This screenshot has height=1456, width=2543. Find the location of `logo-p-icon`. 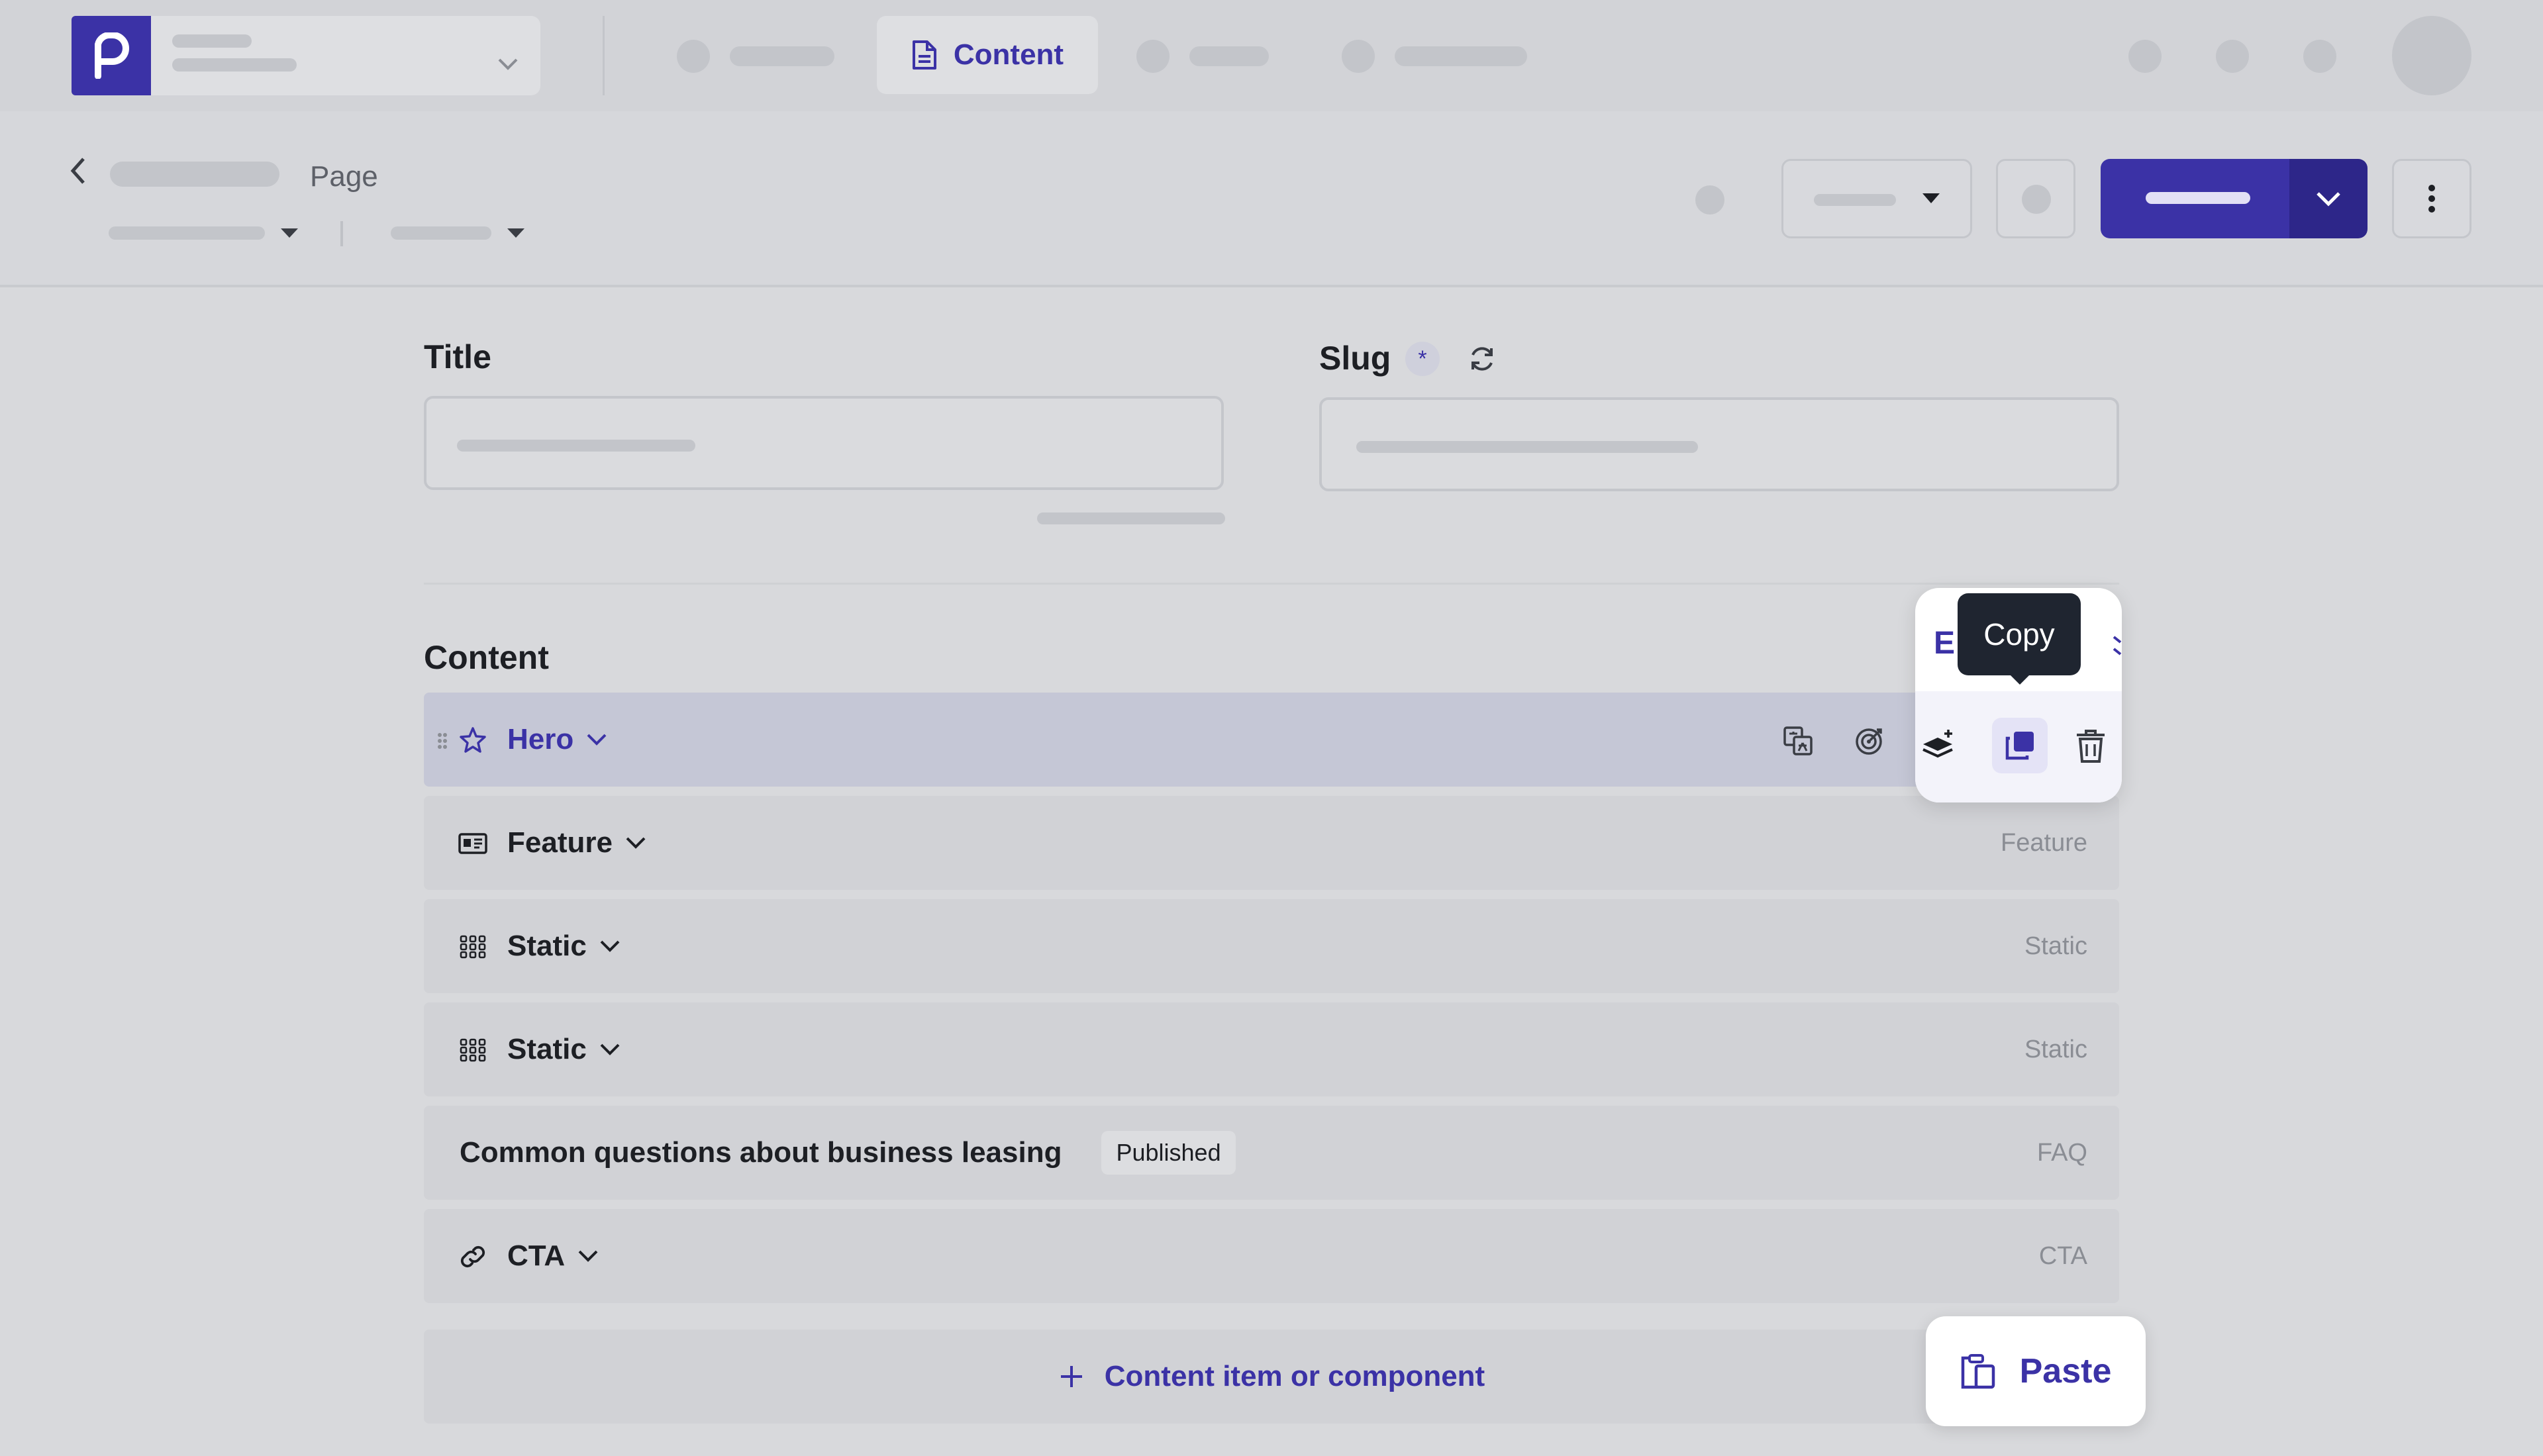

logo-p-icon is located at coordinates (112, 55).